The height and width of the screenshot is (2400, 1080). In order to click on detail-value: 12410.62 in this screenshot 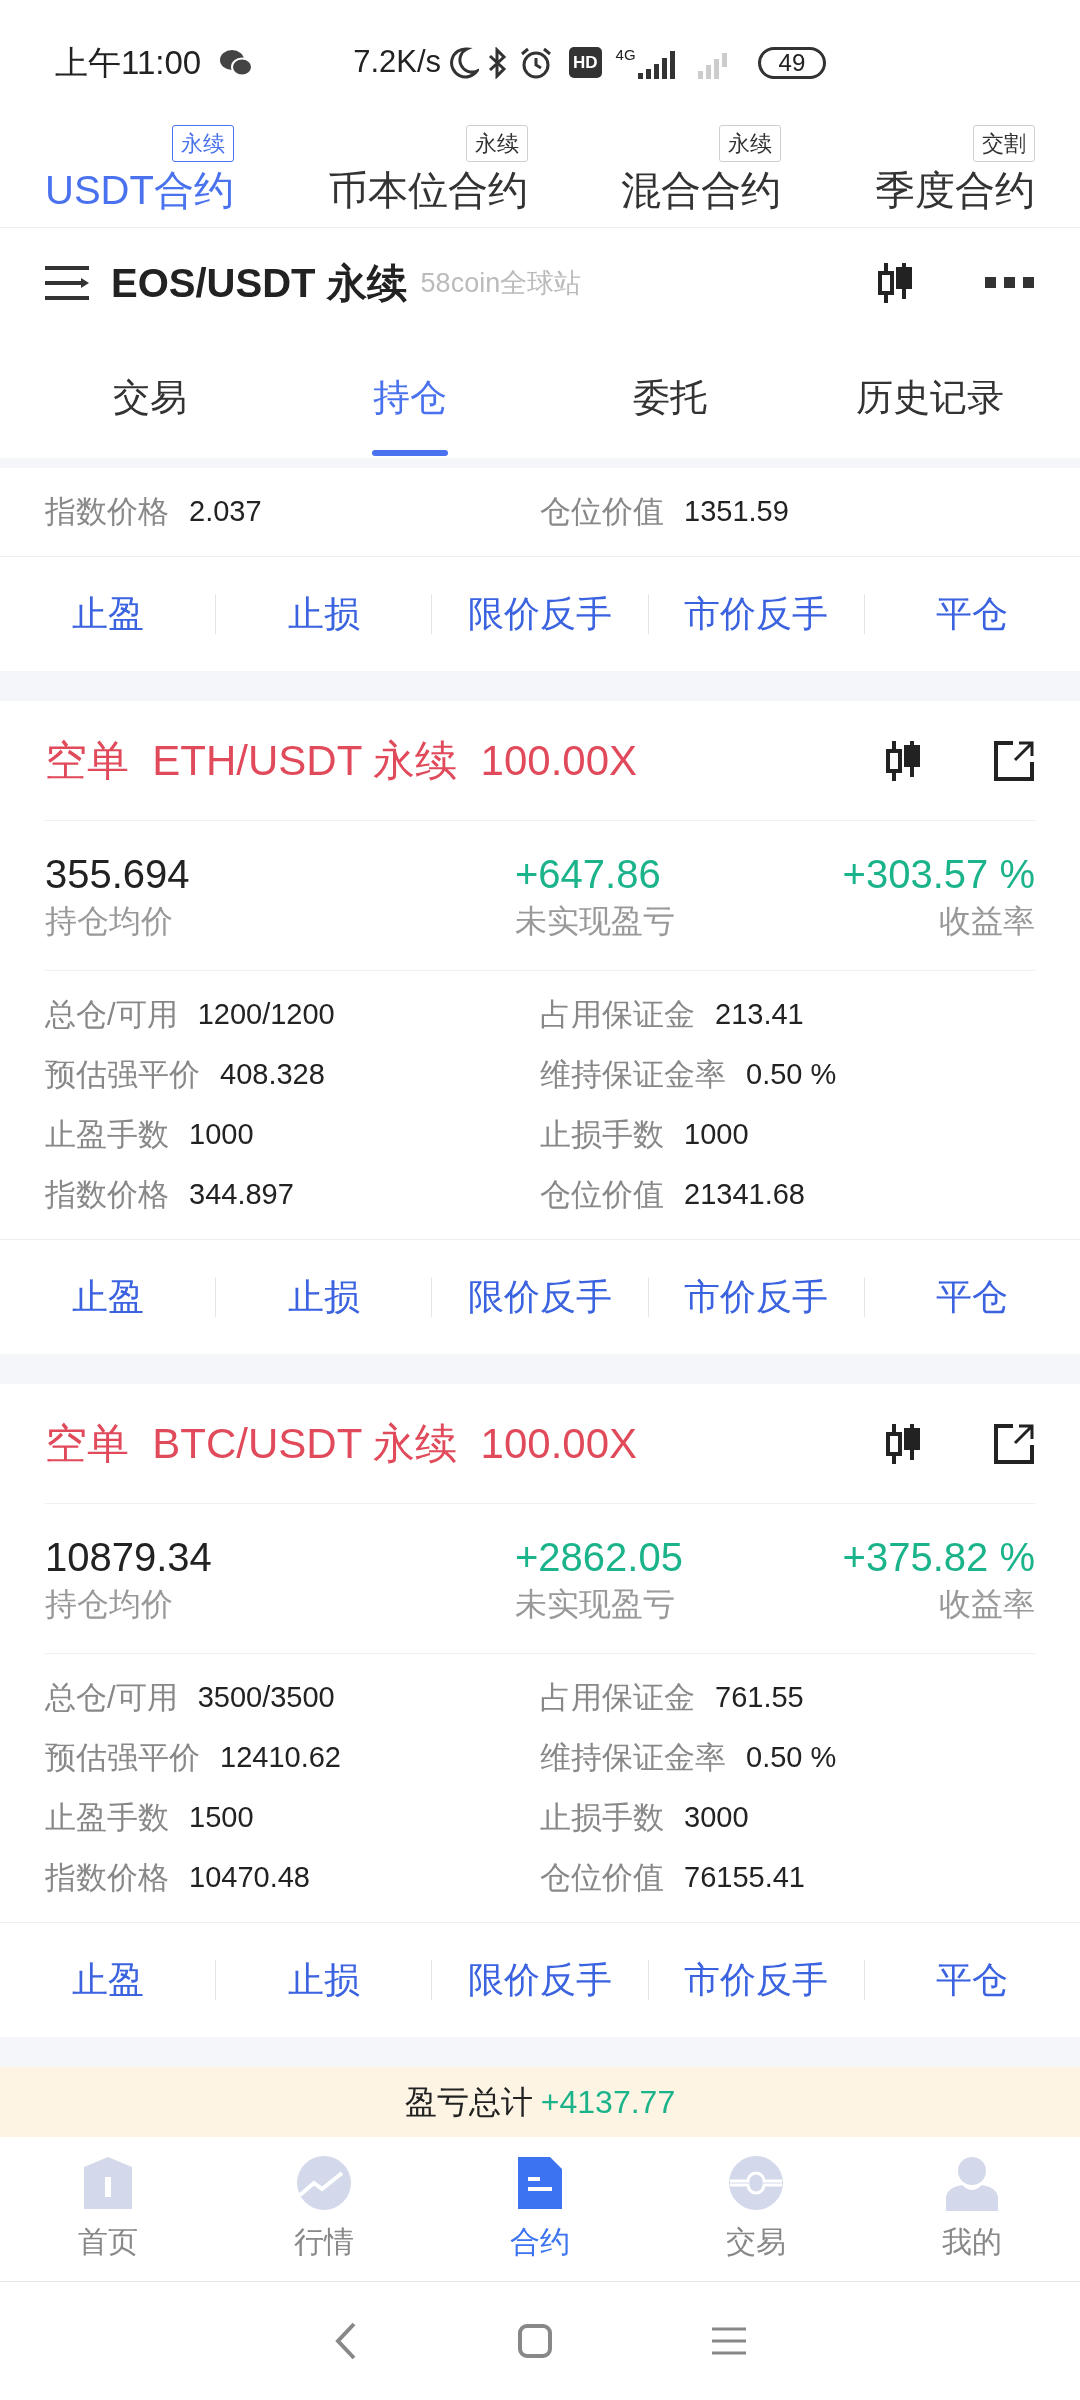, I will do `click(280, 1758)`.